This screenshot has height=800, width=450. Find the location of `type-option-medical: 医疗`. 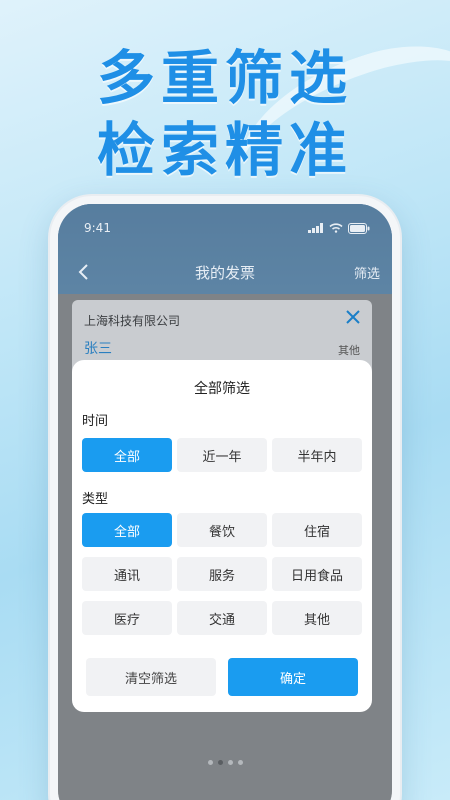

type-option-medical: 医疗 is located at coordinates (127, 618).